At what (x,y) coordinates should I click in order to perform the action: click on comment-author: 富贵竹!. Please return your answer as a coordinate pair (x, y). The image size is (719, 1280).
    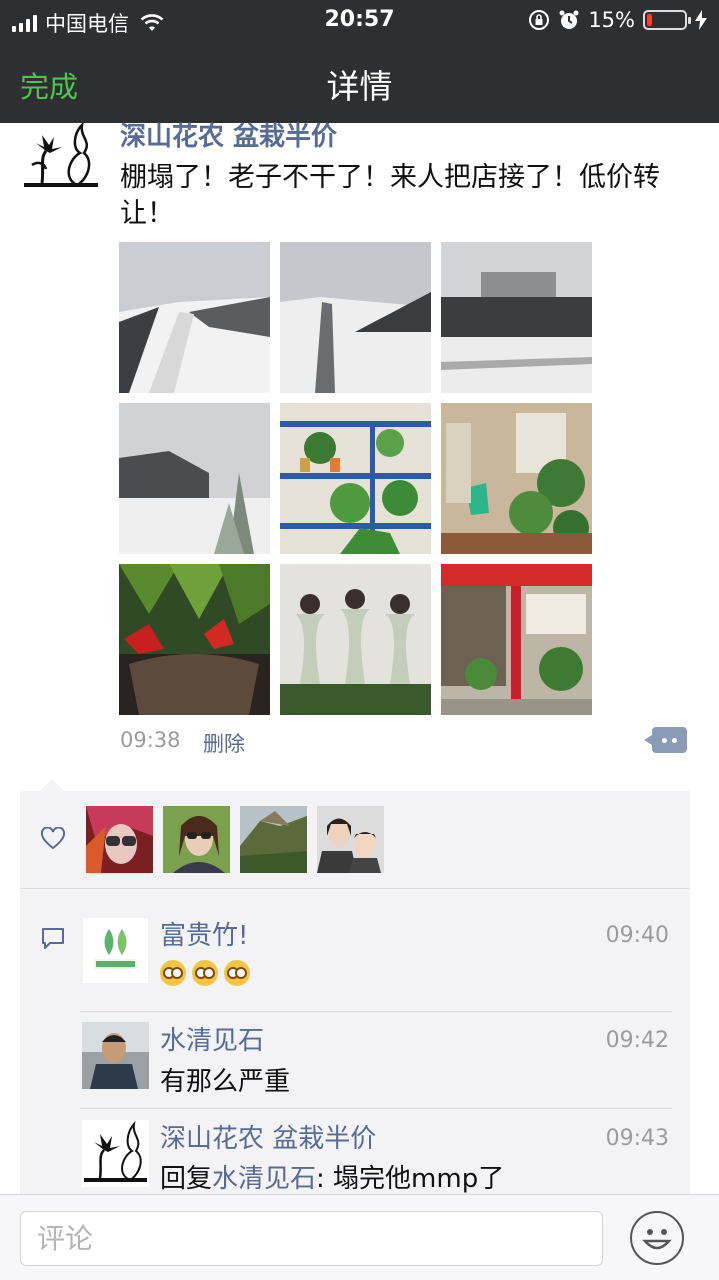
    Looking at the image, I should click on (204, 933).